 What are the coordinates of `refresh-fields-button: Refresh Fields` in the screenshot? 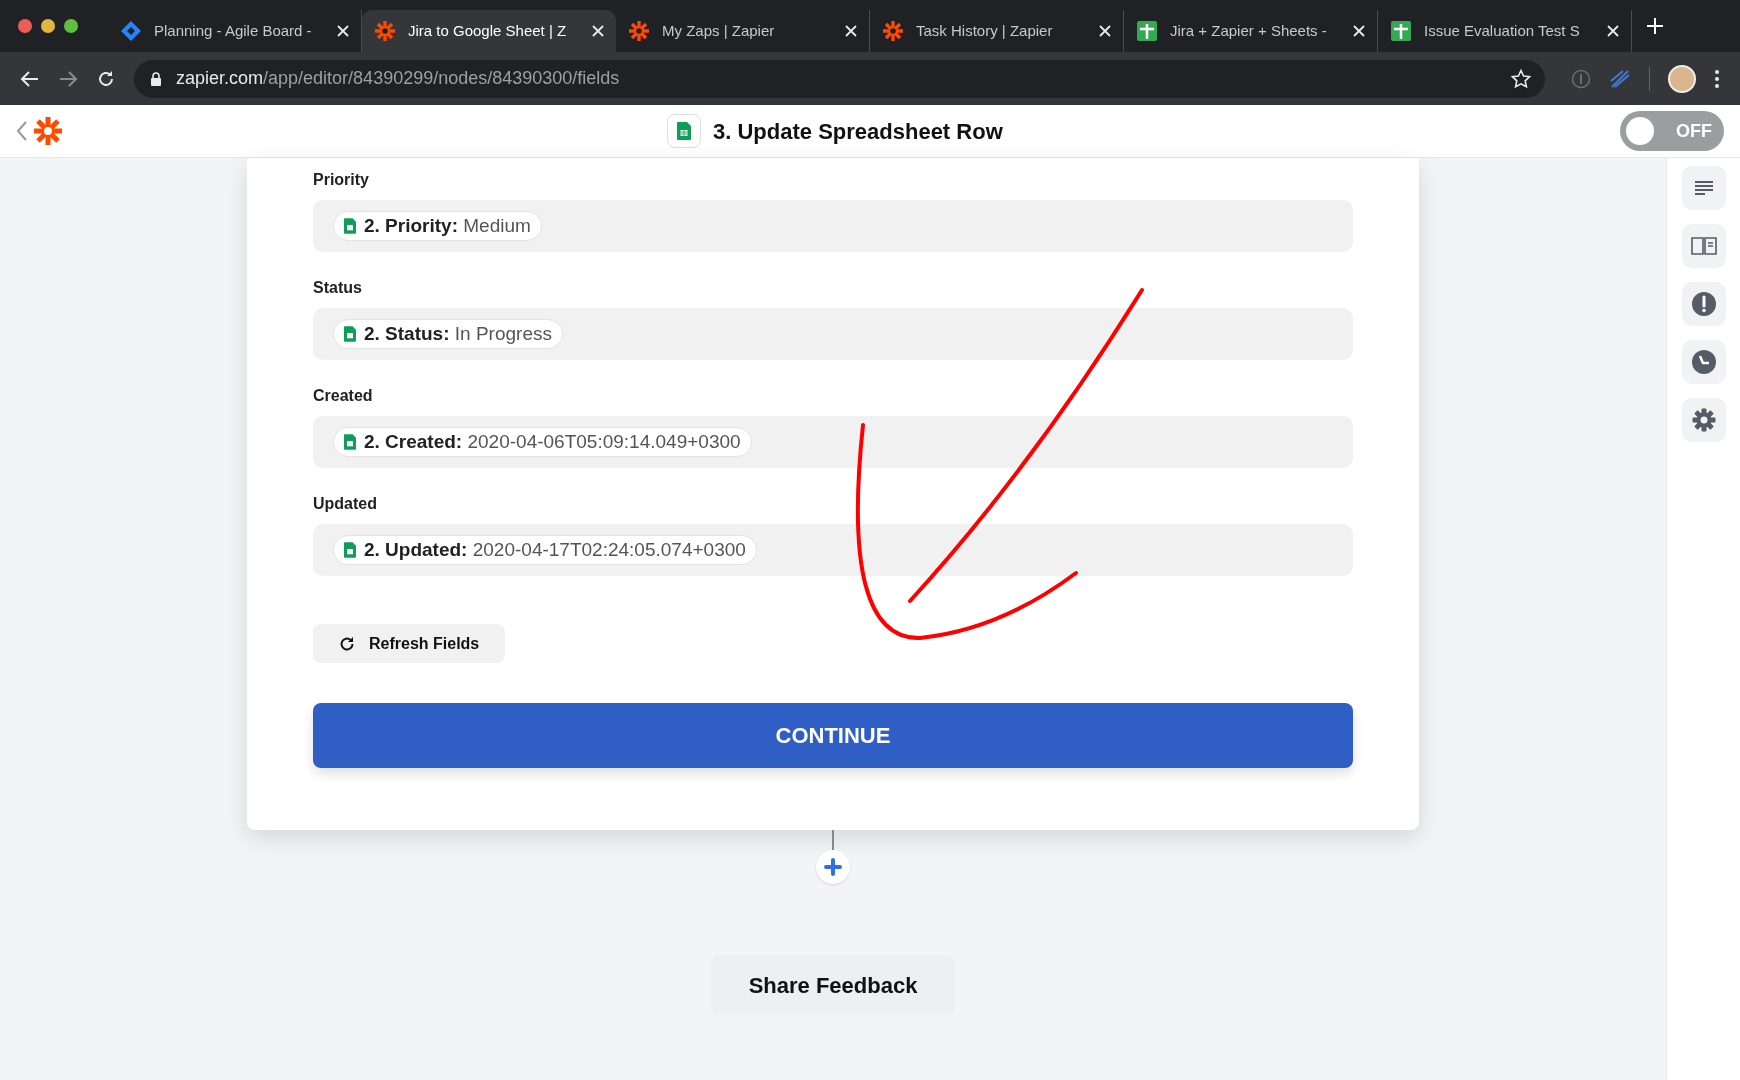 It's located at (409, 643).